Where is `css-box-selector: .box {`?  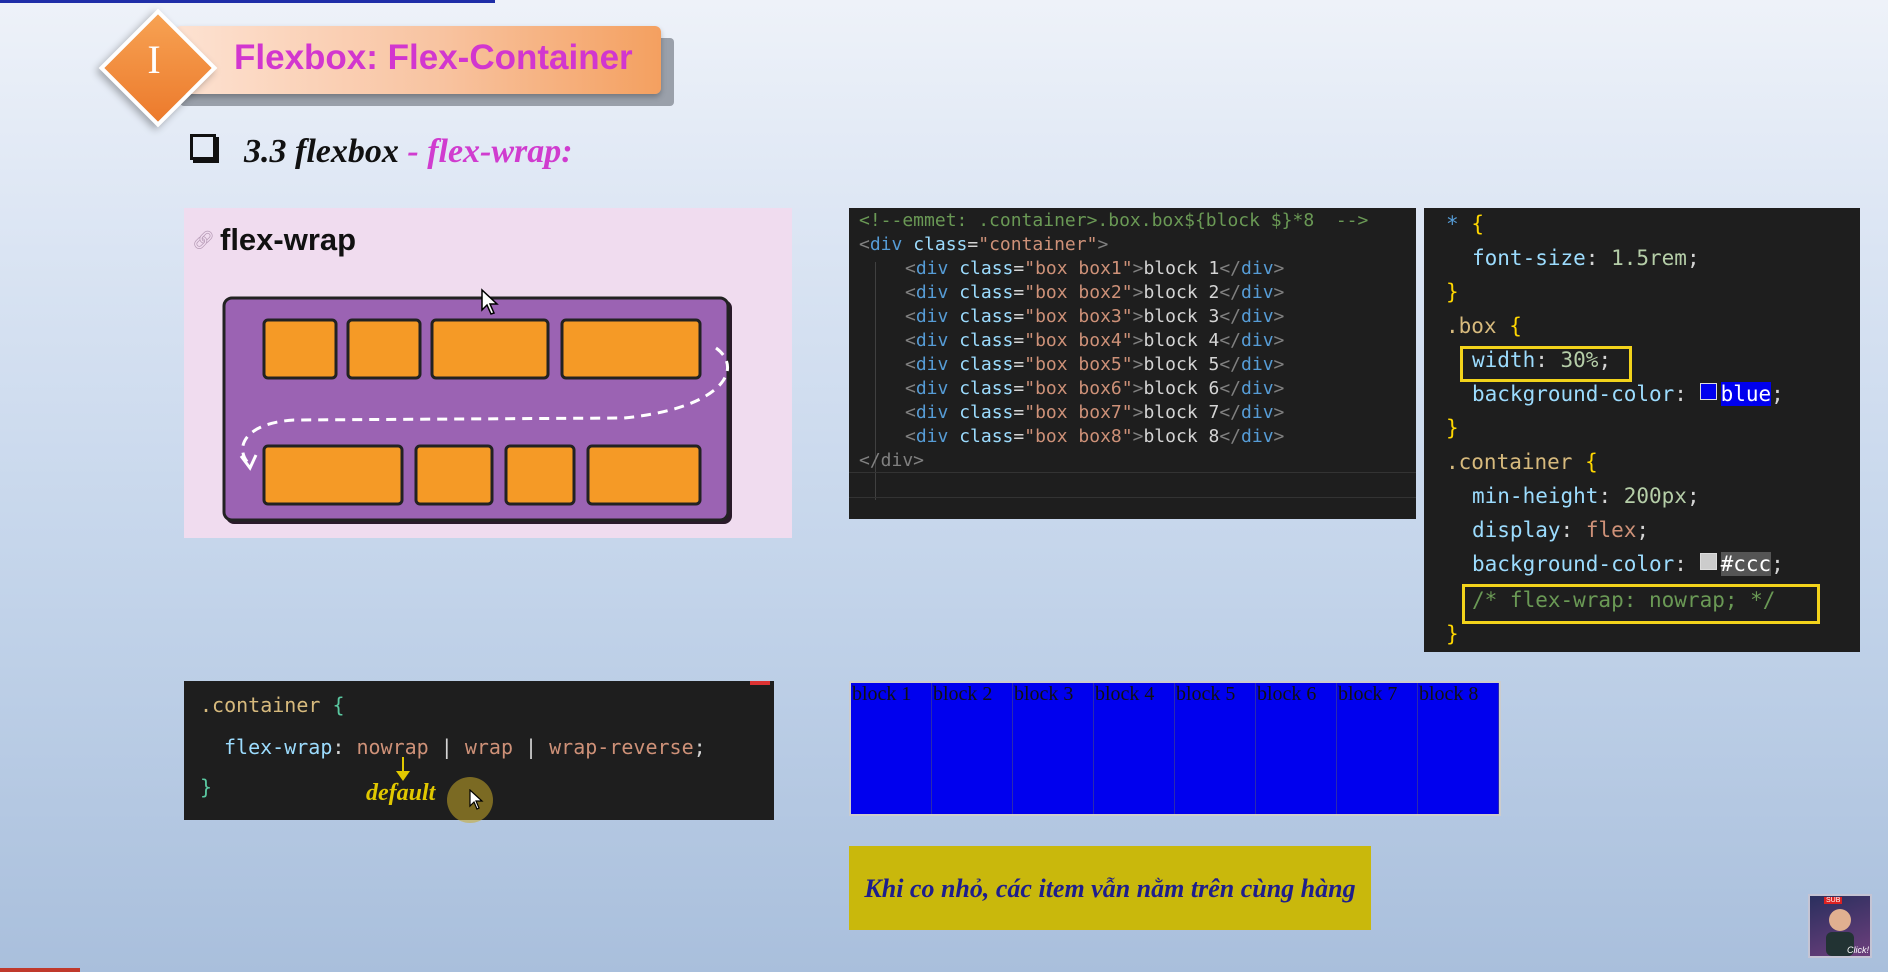 css-box-selector: .box { is located at coordinates (1484, 326).